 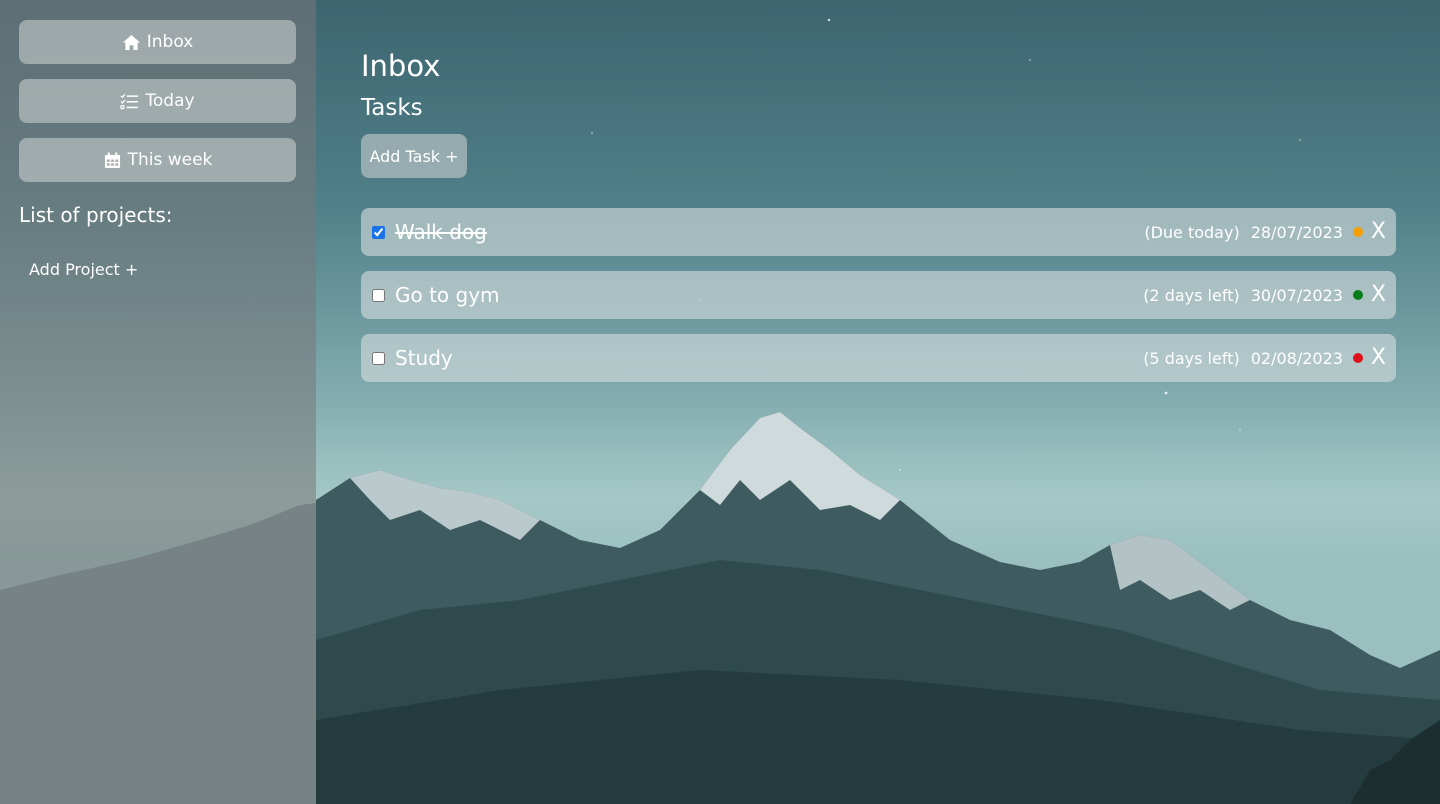 What do you see at coordinates (170, 160) in the screenshot?
I see `nav-this-week-label: This week` at bounding box center [170, 160].